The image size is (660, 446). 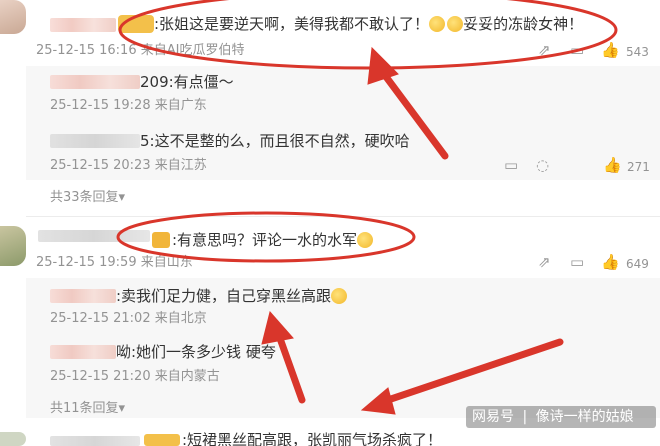 What do you see at coordinates (87, 409) in the screenshot?
I see `more-replies-link: 共11条回复▾` at bounding box center [87, 409].